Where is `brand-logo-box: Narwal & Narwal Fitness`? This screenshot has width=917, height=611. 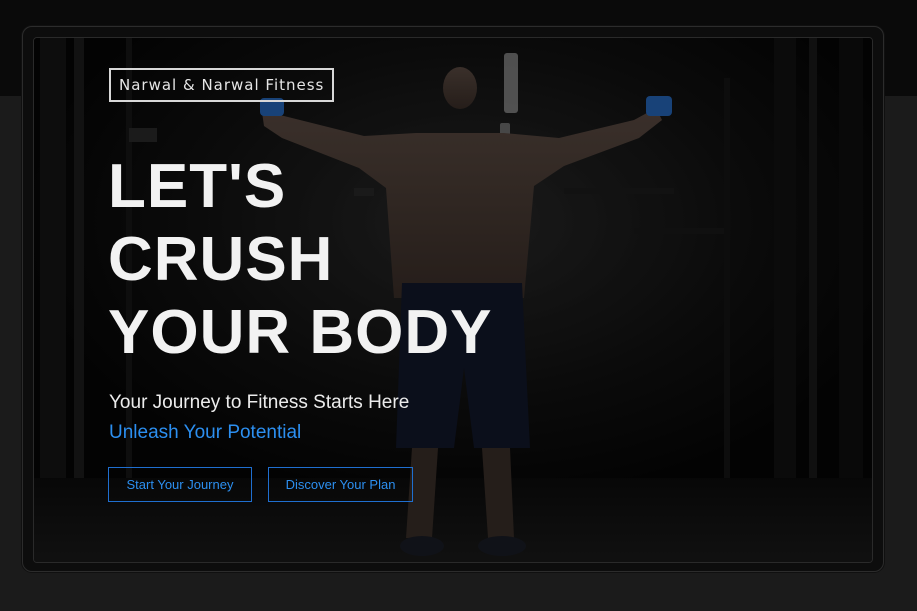 brand-logo-box: Narwal & Narwal Fitness is located at coordinates (222, 85).